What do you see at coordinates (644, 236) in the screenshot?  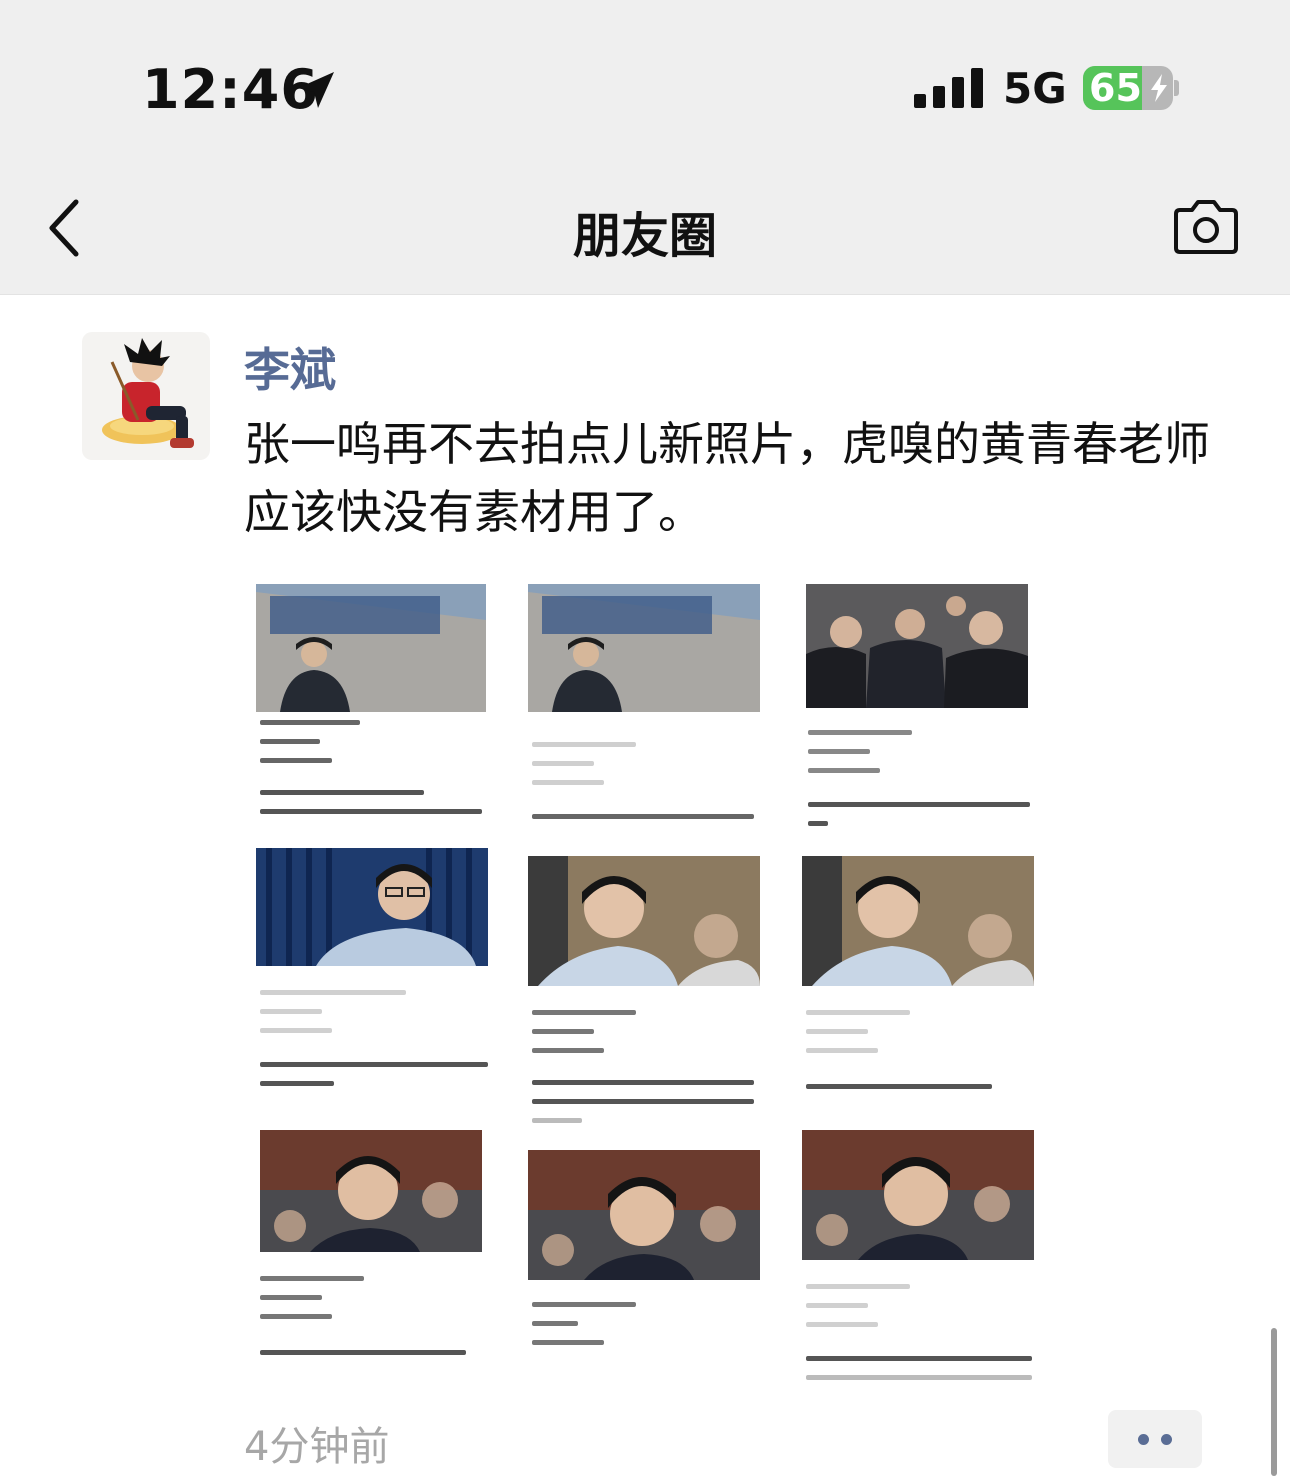 I see `page-title: 朋友圈` at bounding box center [644, 236].